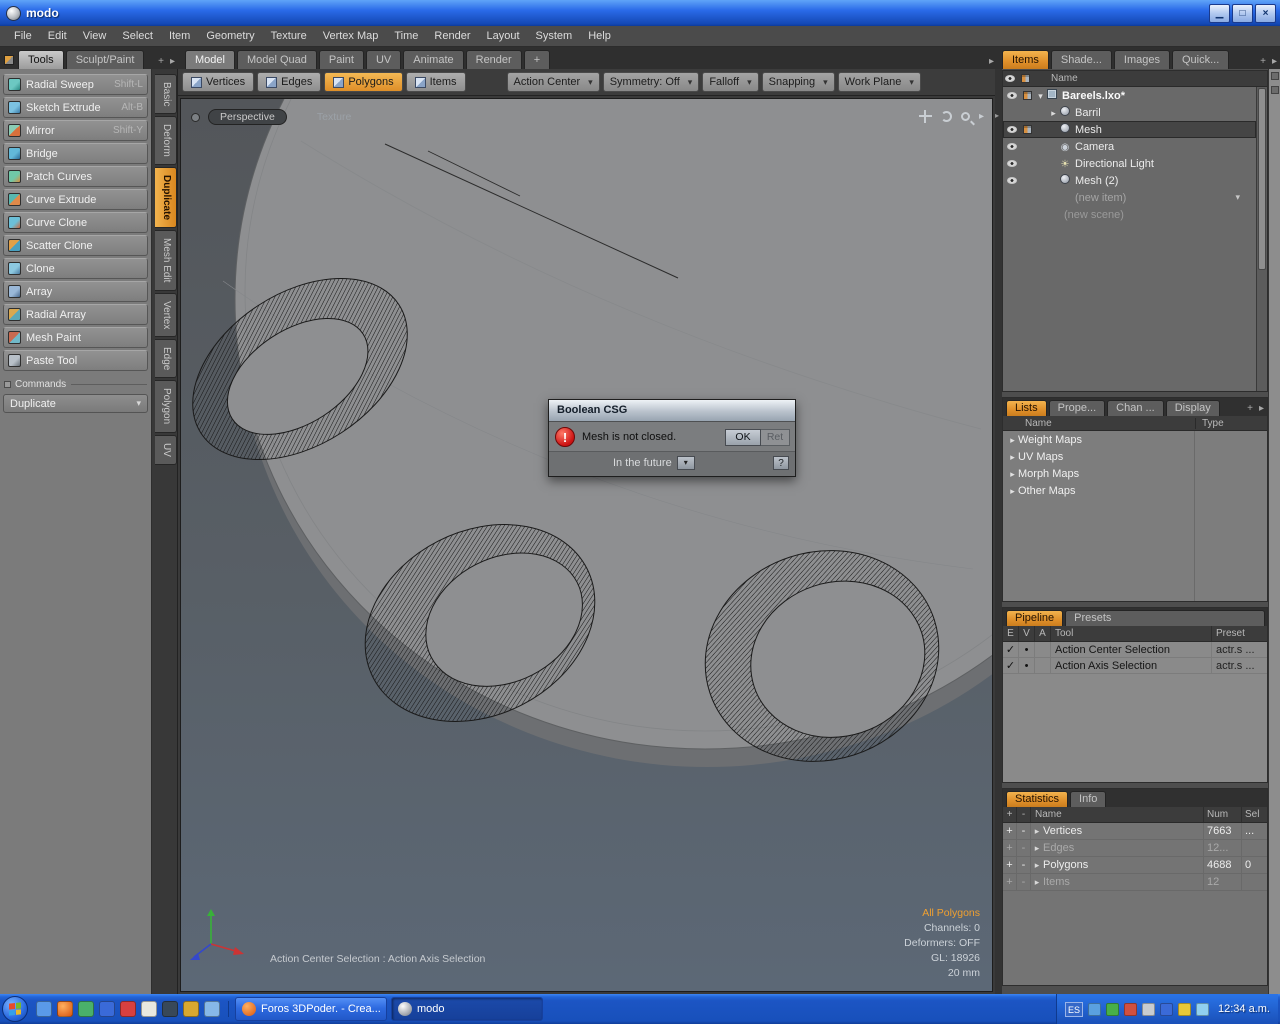 The width and height of the screenshot is (1280, 1024). Describe the element at coordinates (1135, 473) in the screenshot. I see `list-row-morph-maps: Morph Maps` at that location.